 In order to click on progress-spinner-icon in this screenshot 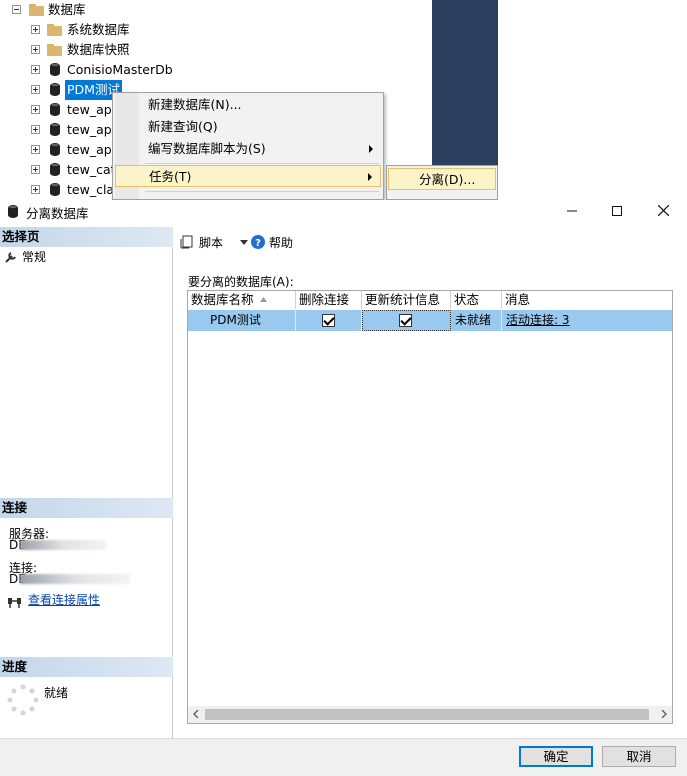, I will do `click(23, 700)`.